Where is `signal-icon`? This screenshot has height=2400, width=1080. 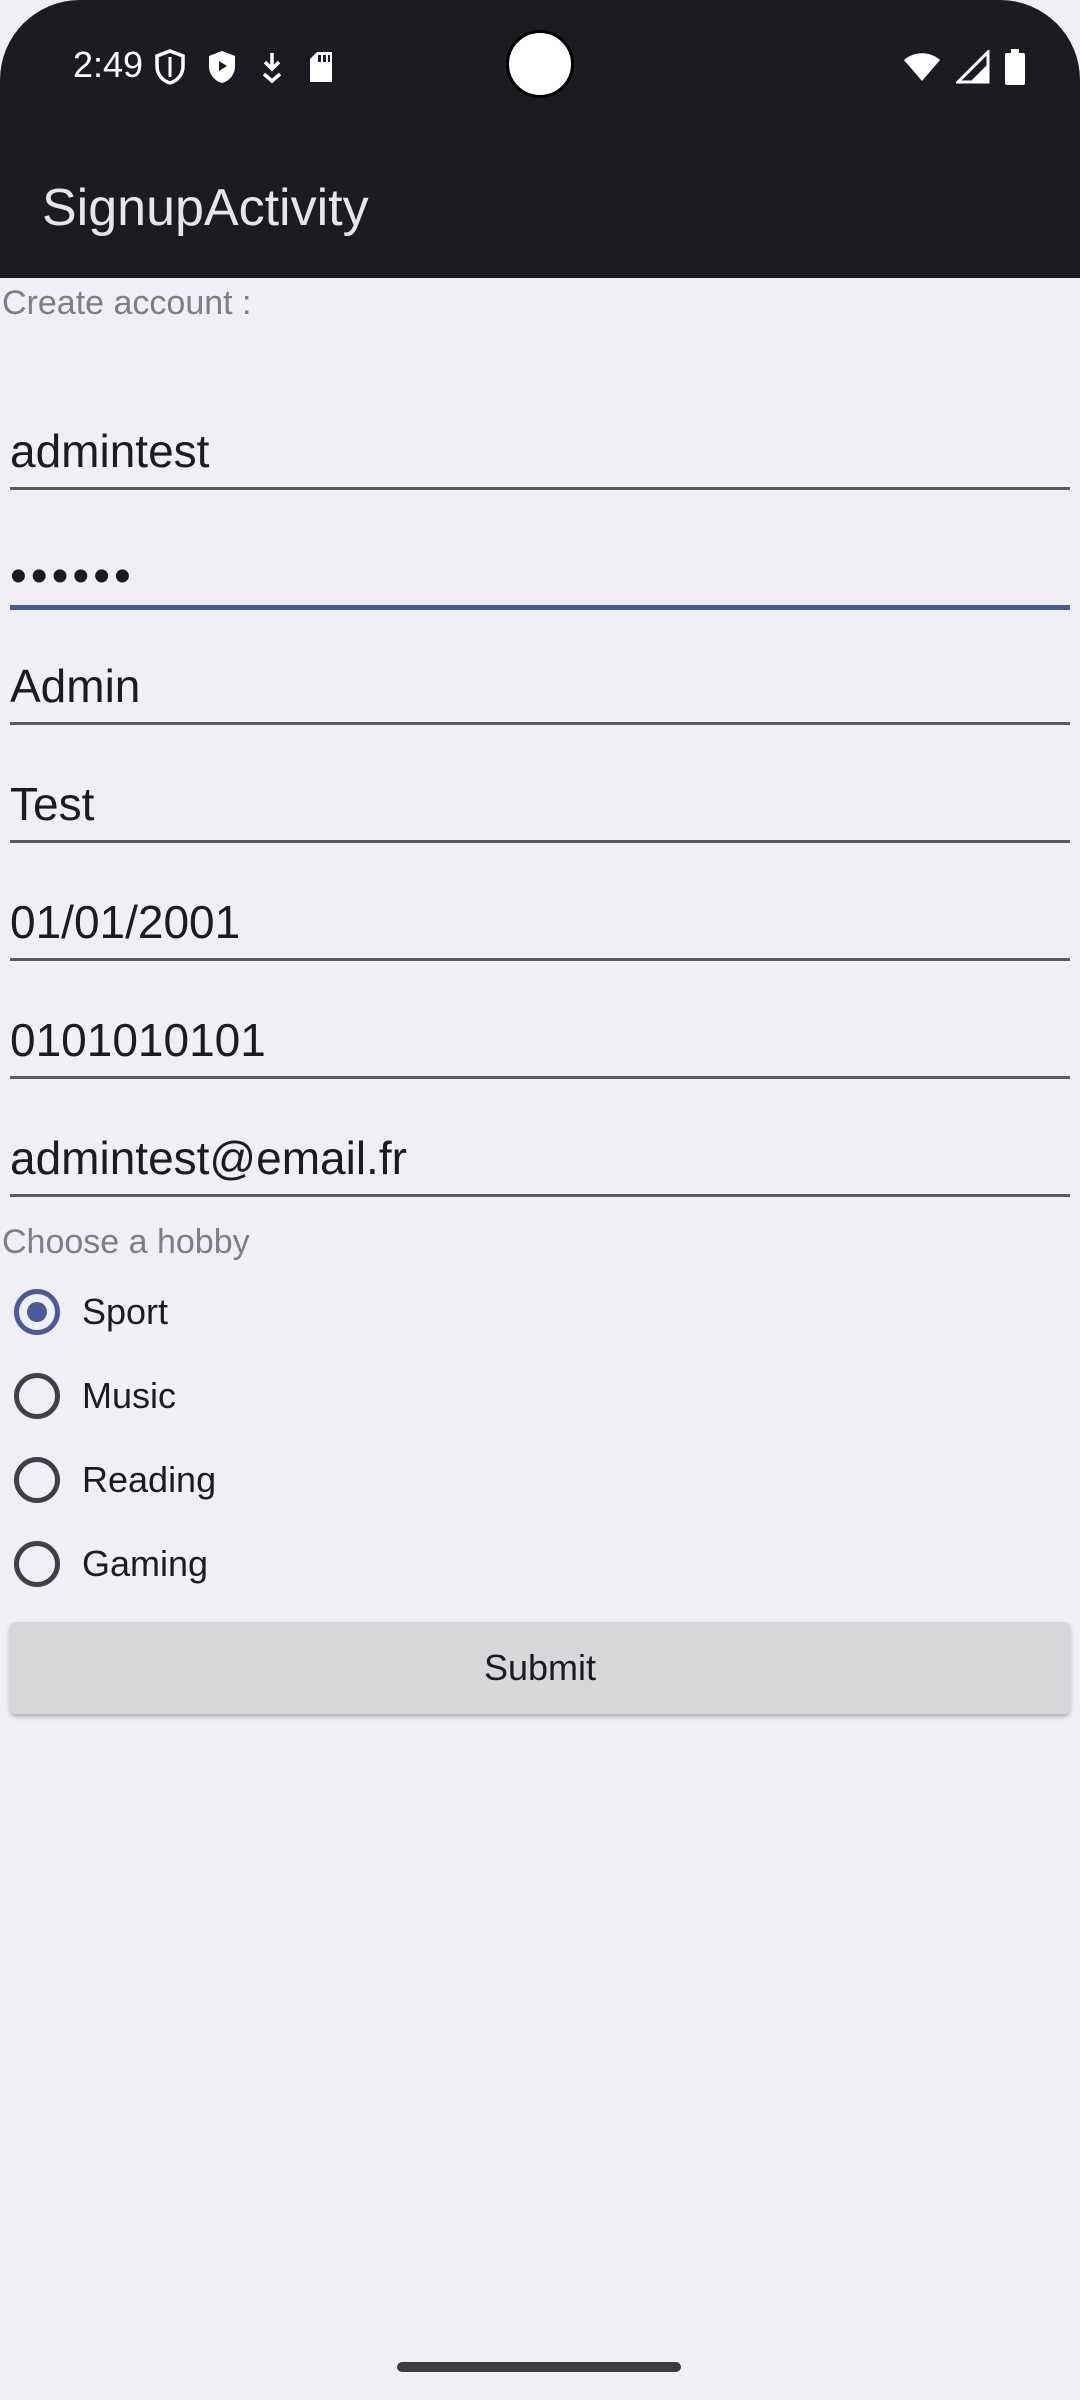
signal-icon is located at coordinates (973, 67).